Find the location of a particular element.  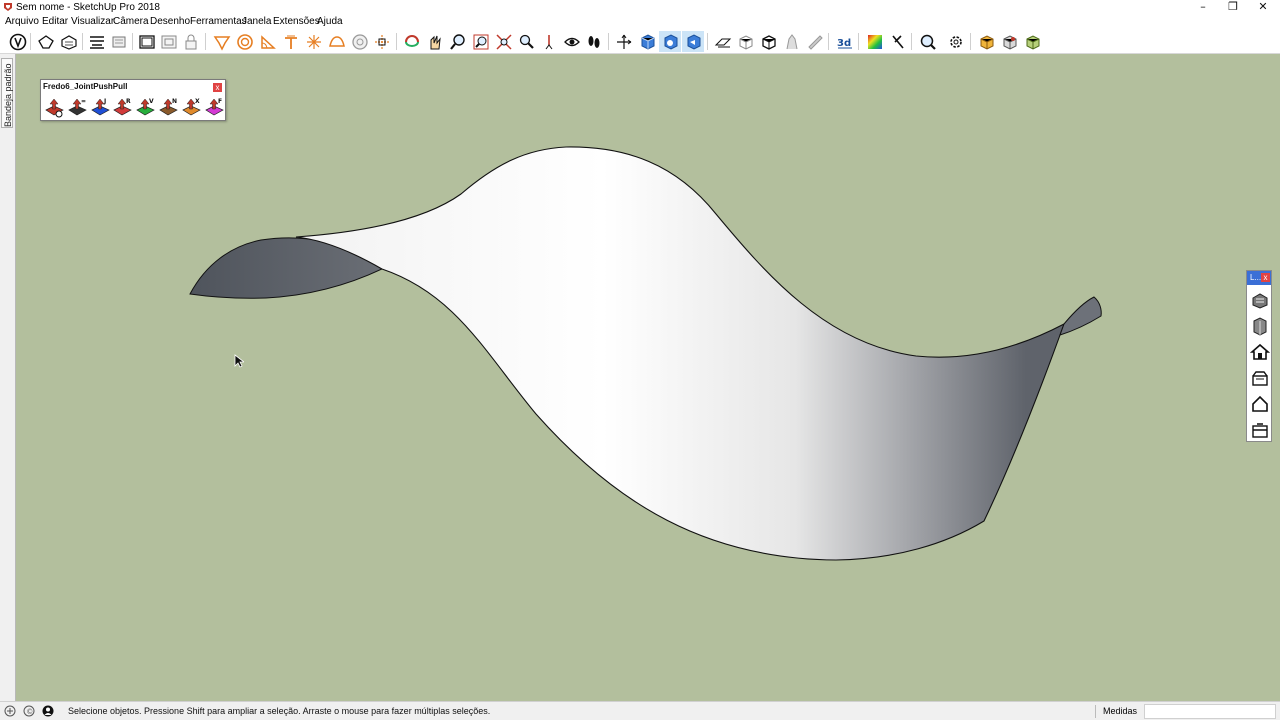

flip-edge-icon is located at coordinates (360, 41).